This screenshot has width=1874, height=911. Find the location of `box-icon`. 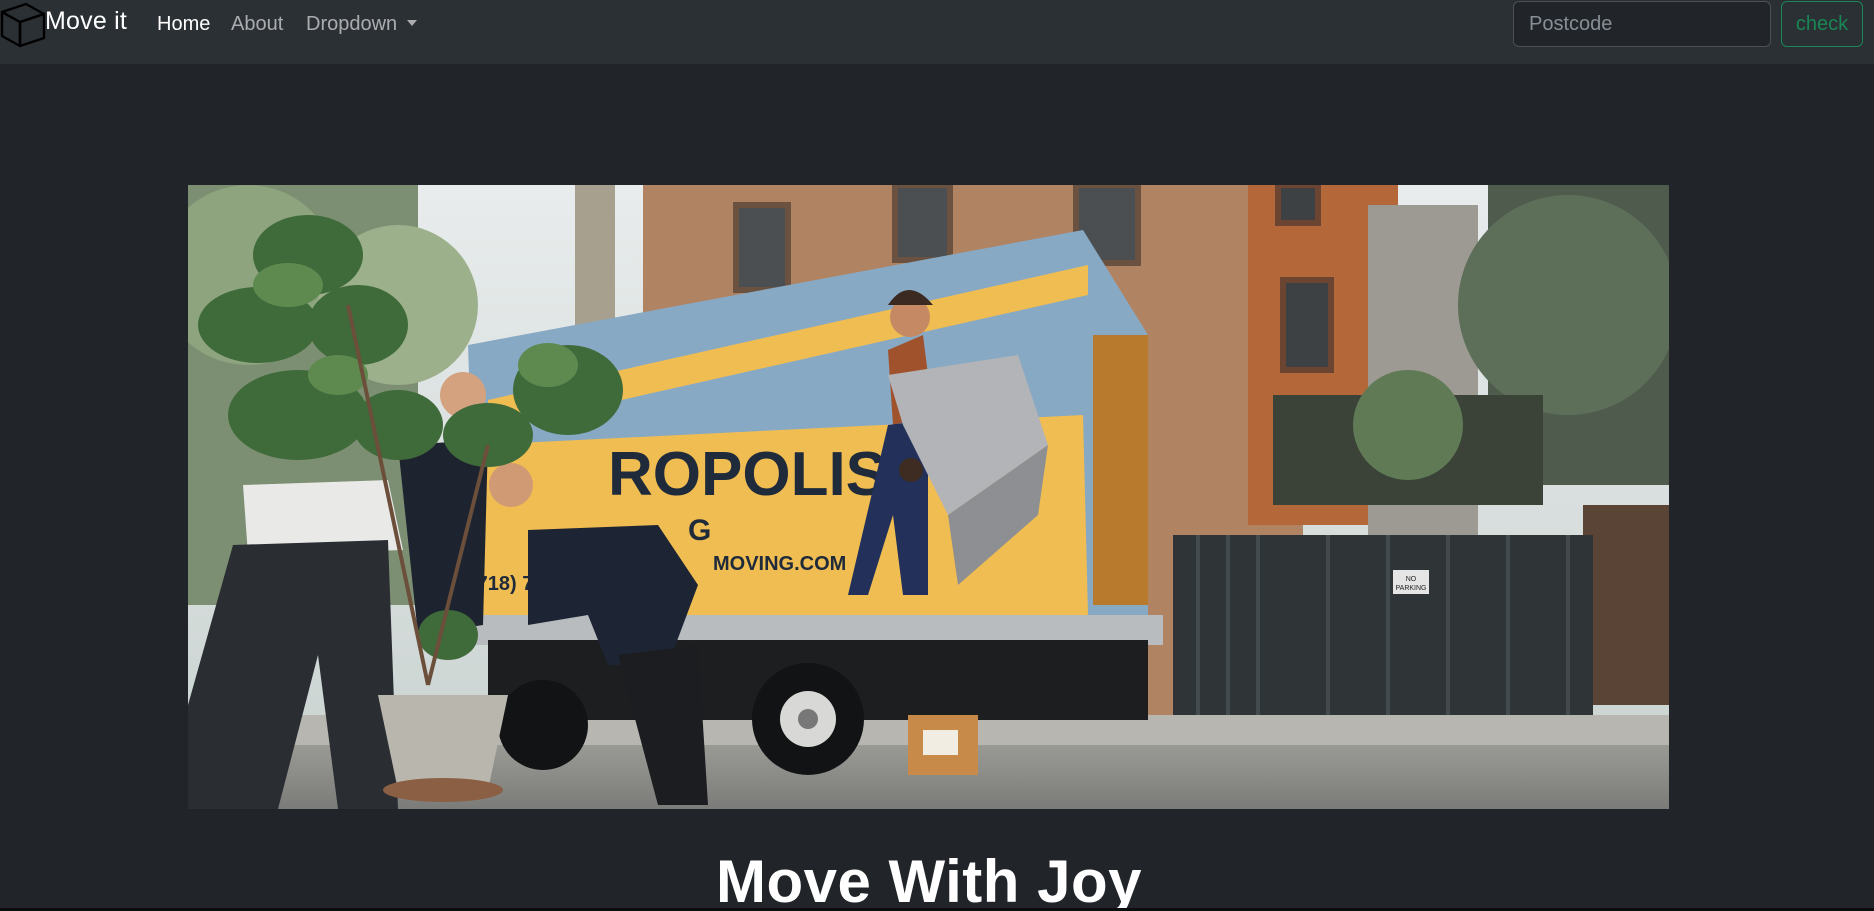

box-icon is located at coordinates (23, 25).